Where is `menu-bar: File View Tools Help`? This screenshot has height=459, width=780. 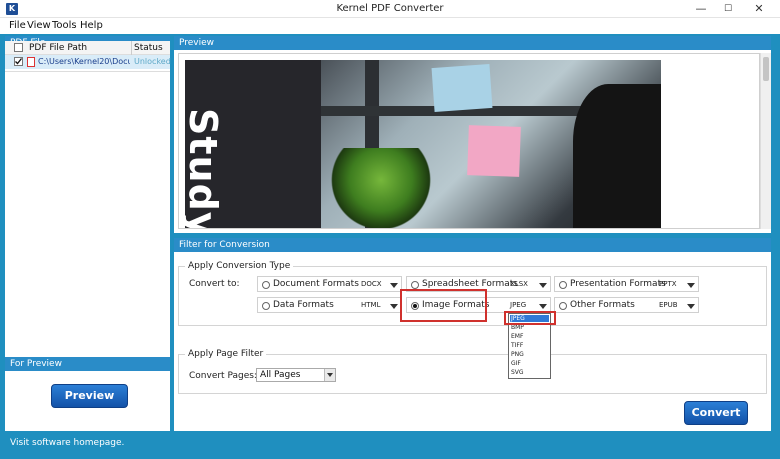 menu-bar: File View Tools Help is located at coordinates (390, 26).